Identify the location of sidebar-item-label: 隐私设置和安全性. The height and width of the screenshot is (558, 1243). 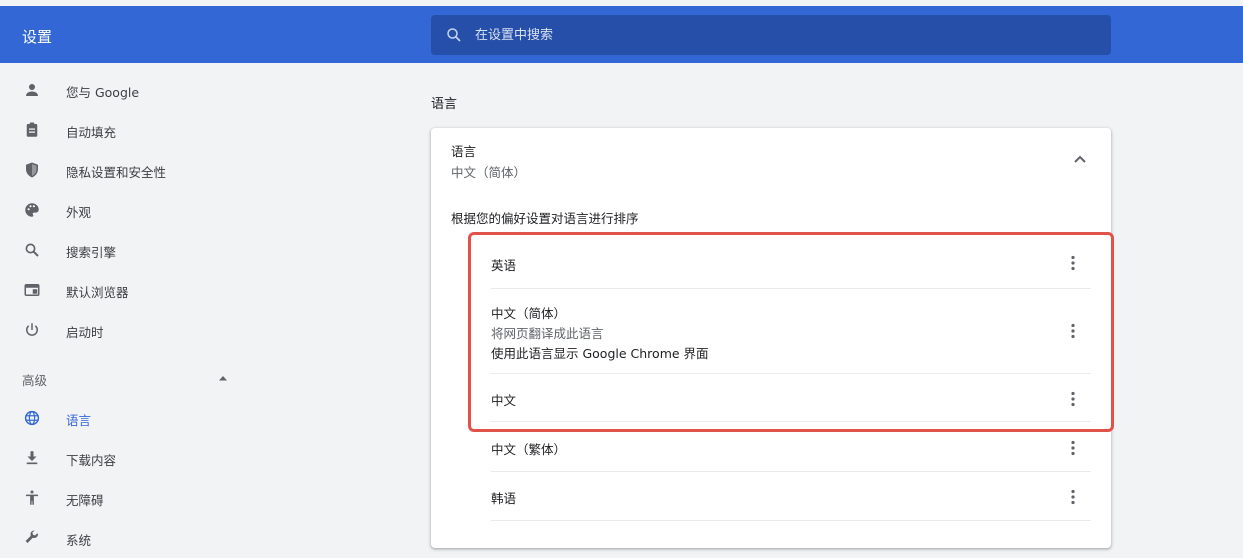
(116, 172).